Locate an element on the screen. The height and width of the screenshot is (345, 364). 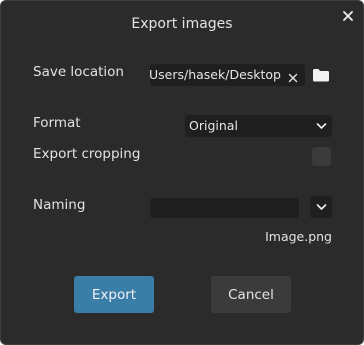
cancel-button: Cancel is located at coordinates (251, 294).